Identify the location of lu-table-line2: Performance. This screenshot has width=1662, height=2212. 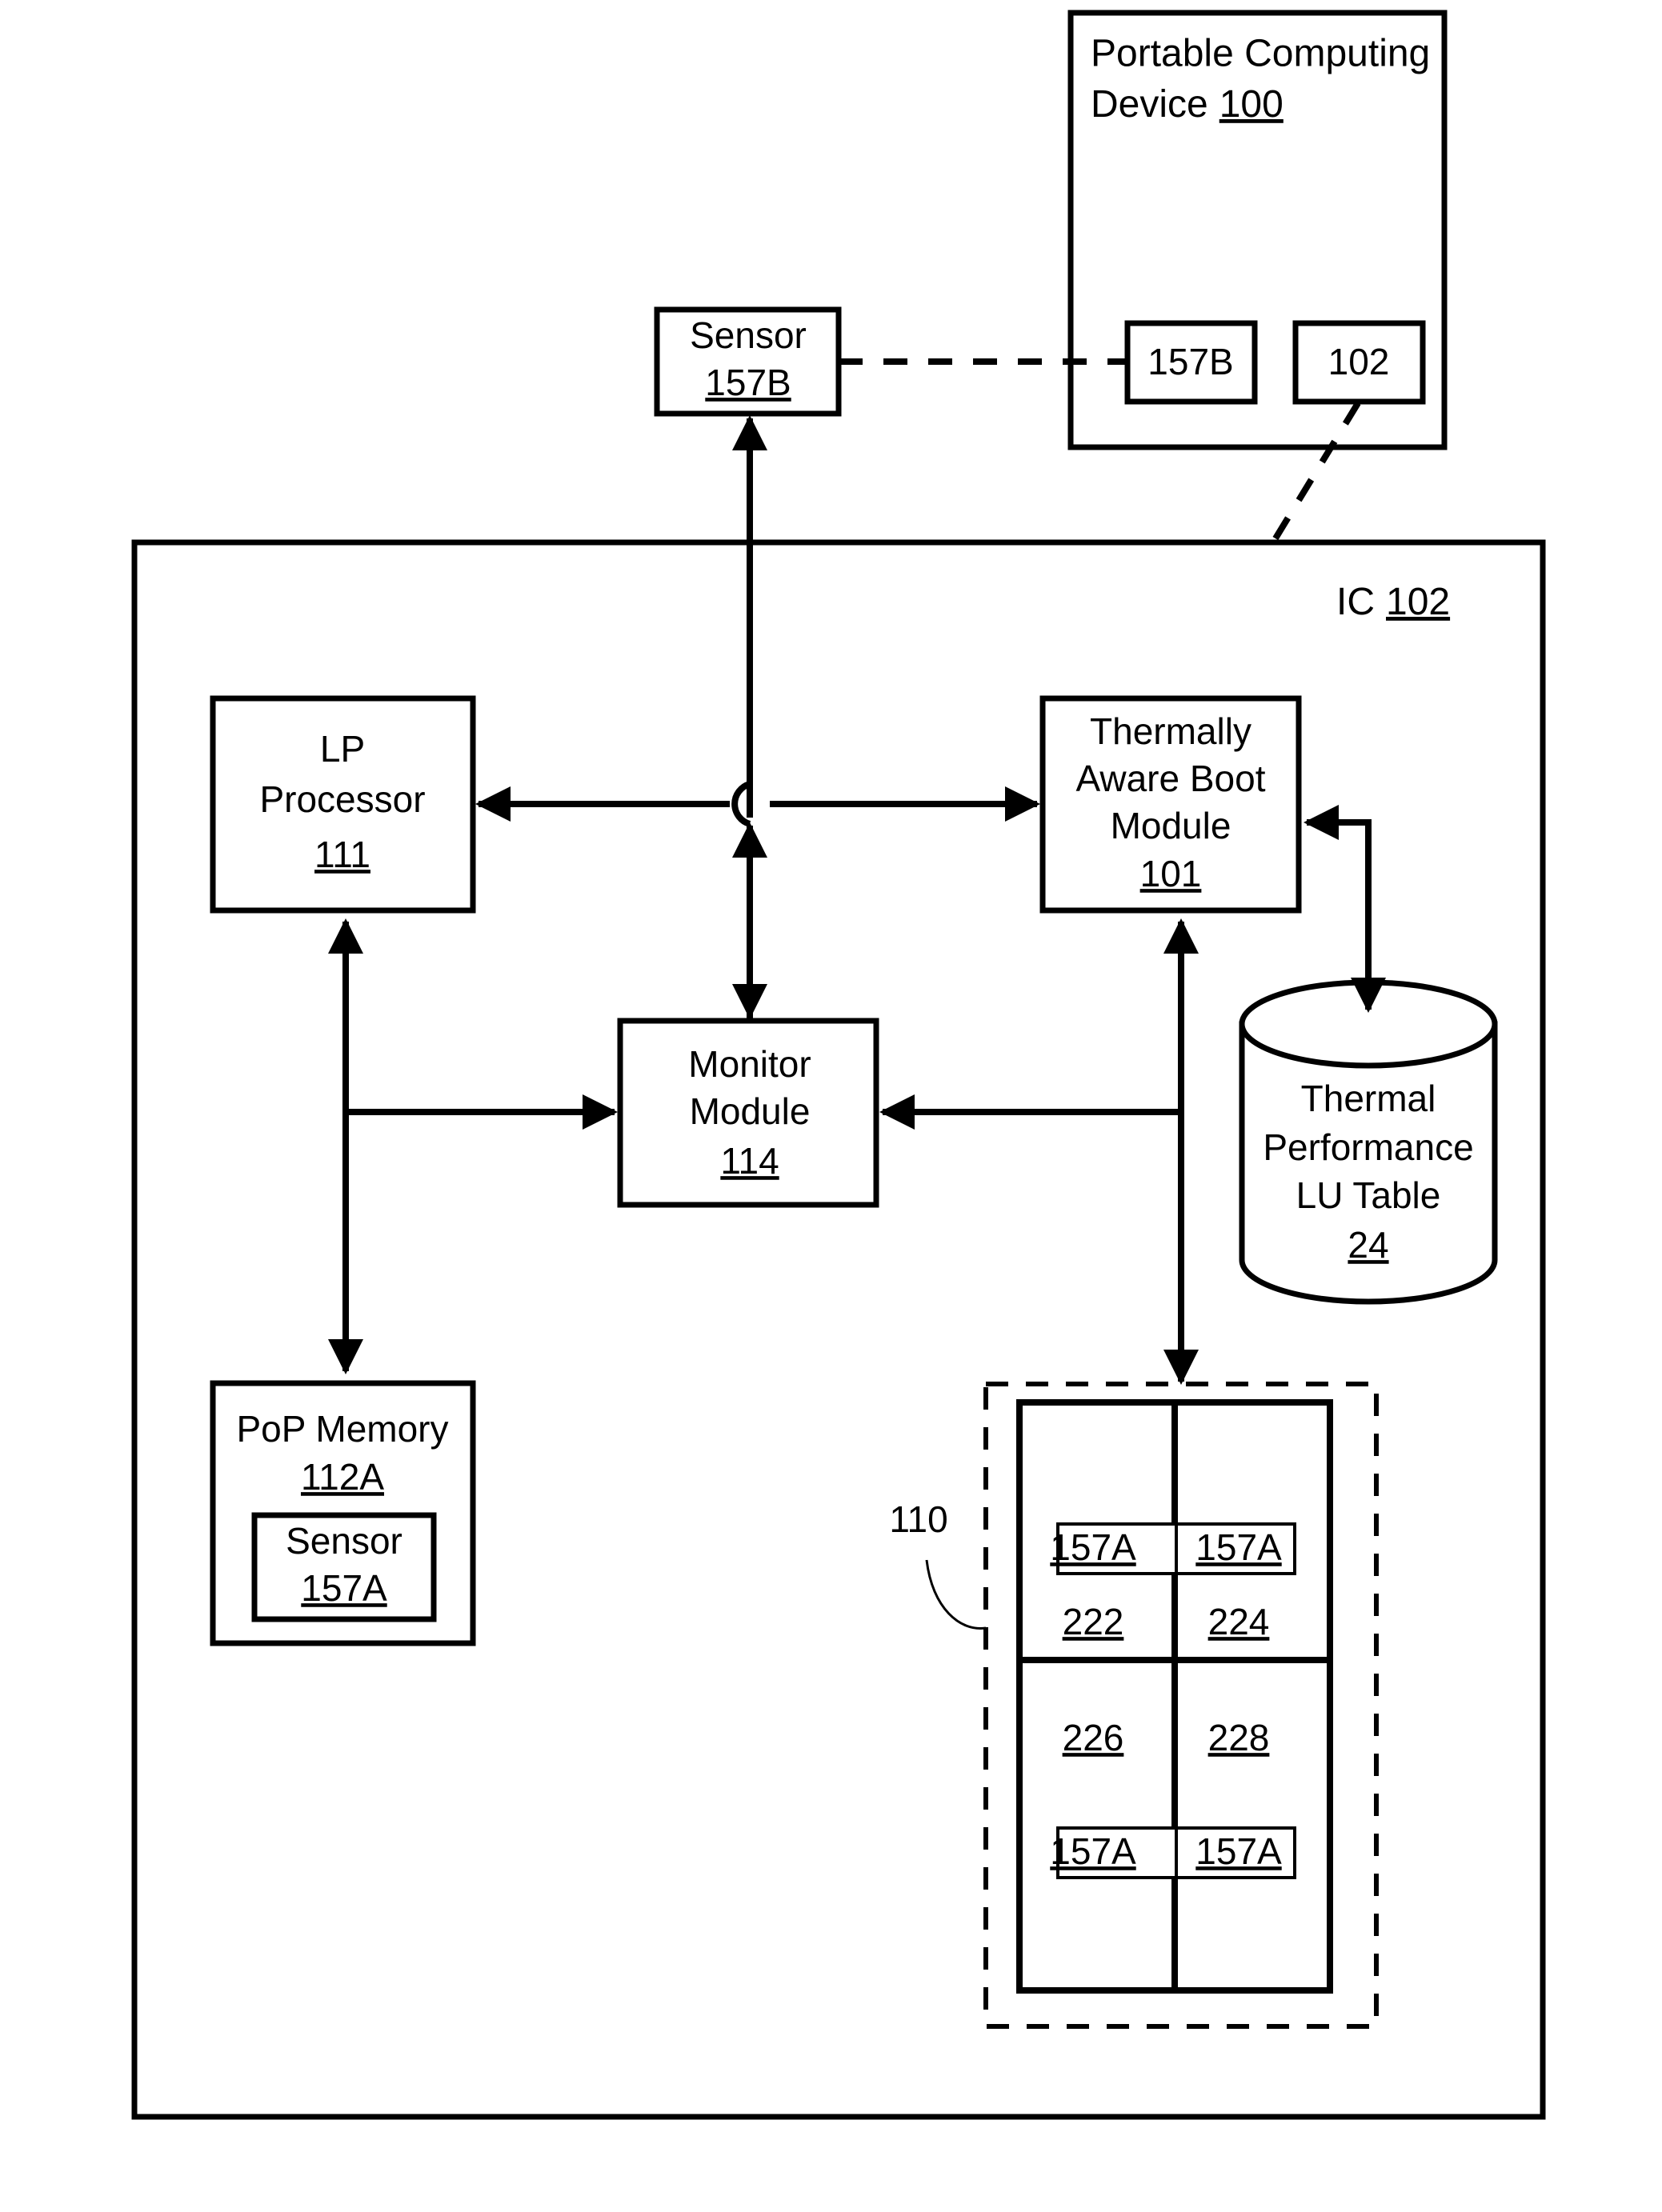
(1368, 1147).